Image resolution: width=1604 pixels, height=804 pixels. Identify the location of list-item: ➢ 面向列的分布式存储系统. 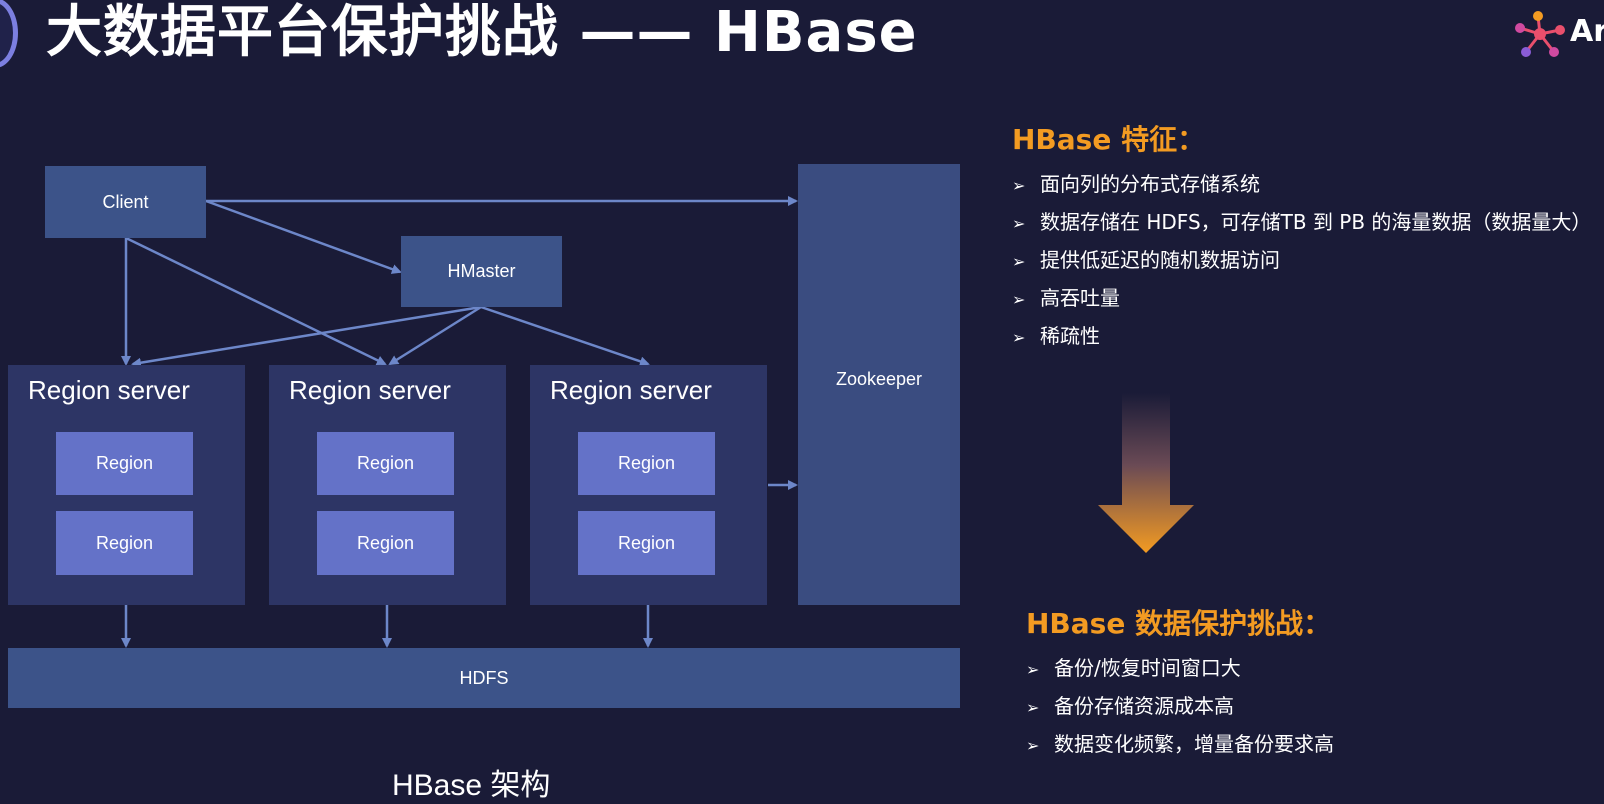
(1301, 185).